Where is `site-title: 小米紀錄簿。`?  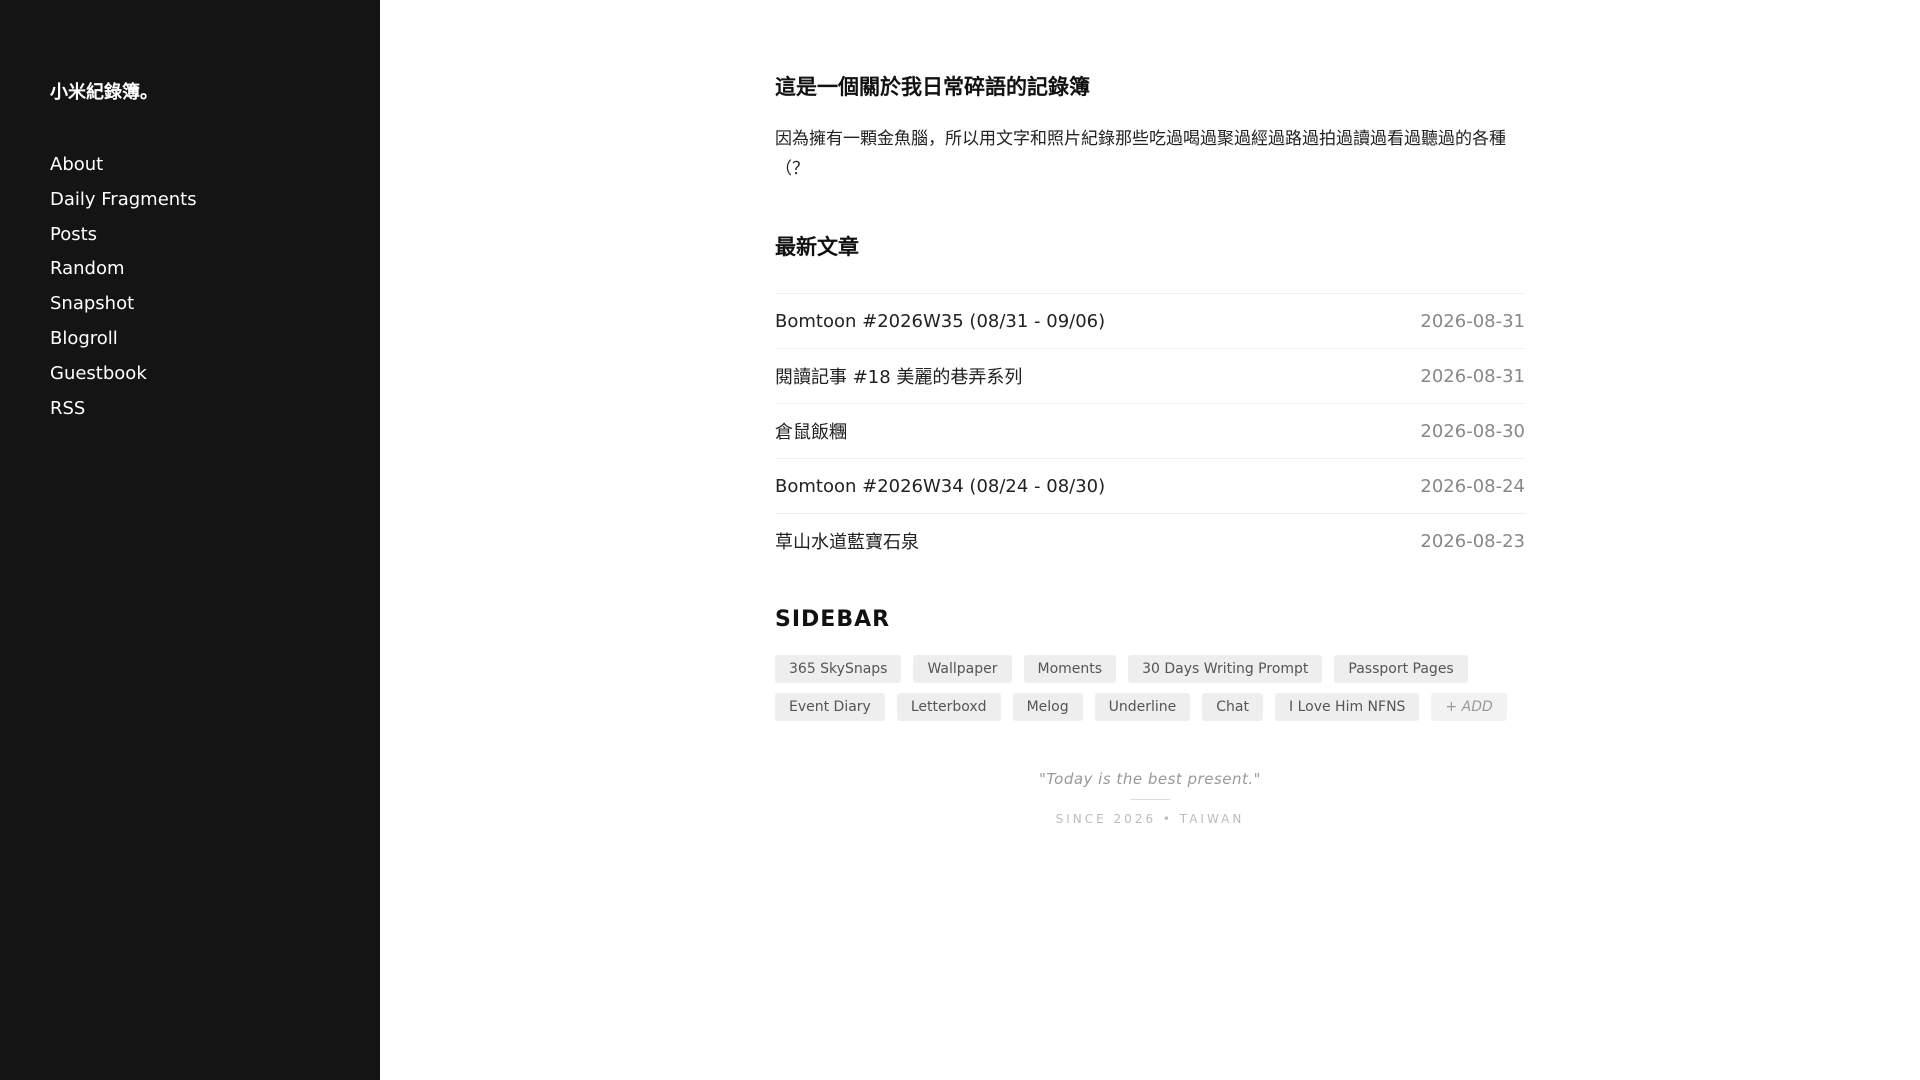
site-title: 小米紀錄簿。 is located at coordinates (104, 91).